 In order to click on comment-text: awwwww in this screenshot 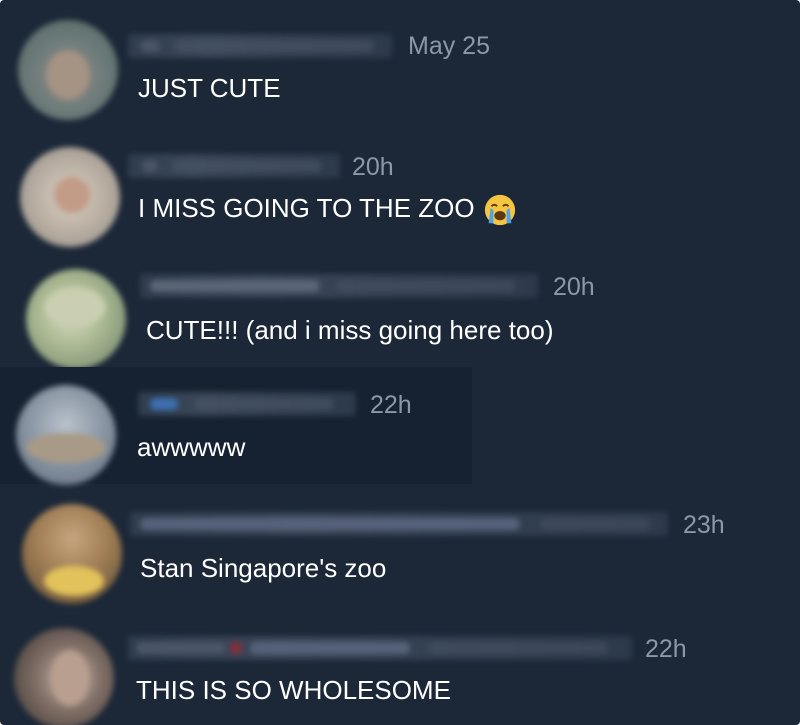, I will do `click(191, 447)`.